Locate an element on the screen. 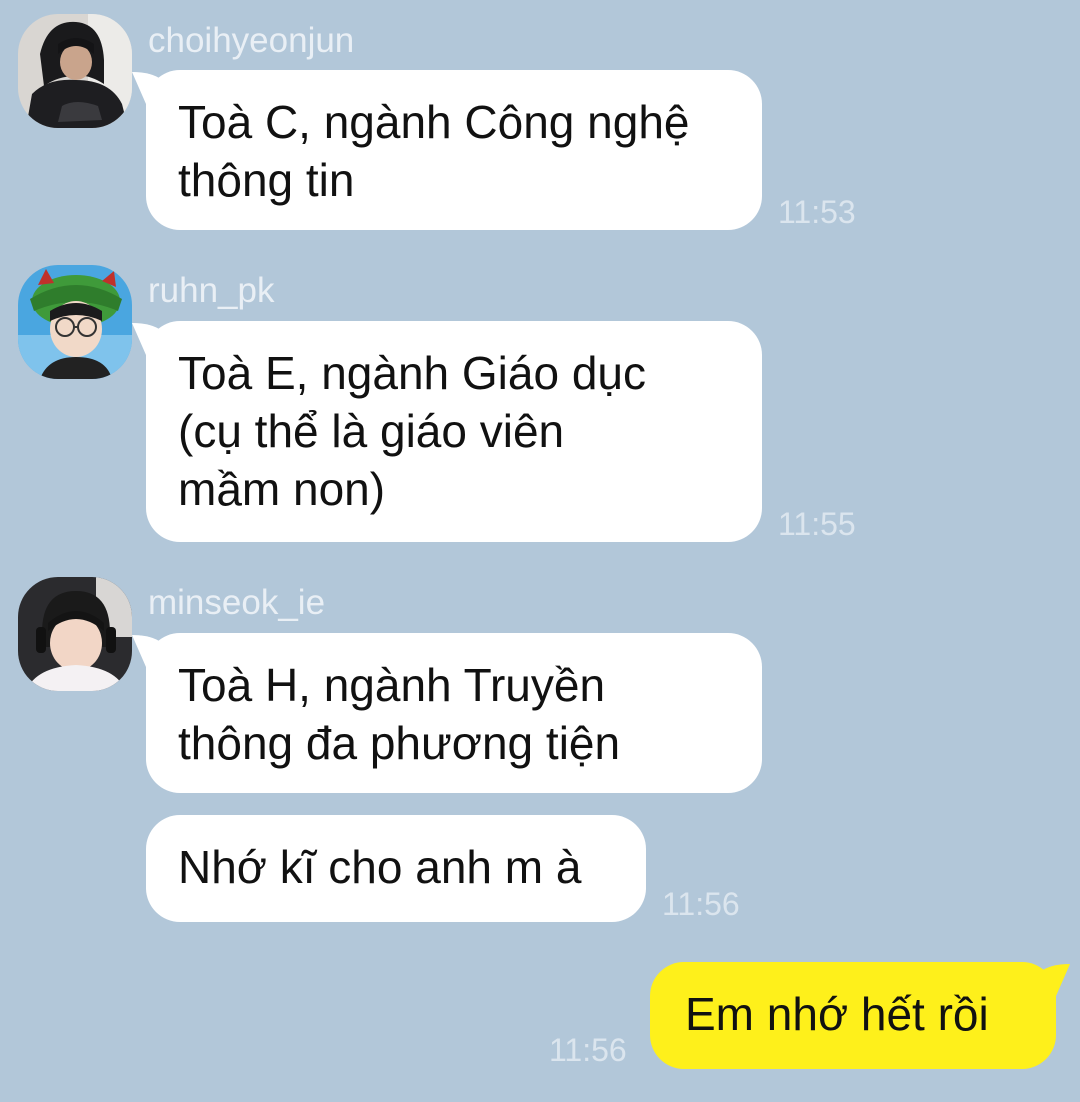 Image resolution: width=1080 pixels, height=1102 pixels. message-text-line: Nhớ kĩ cho anh m à is located at coordinates (380, 867).